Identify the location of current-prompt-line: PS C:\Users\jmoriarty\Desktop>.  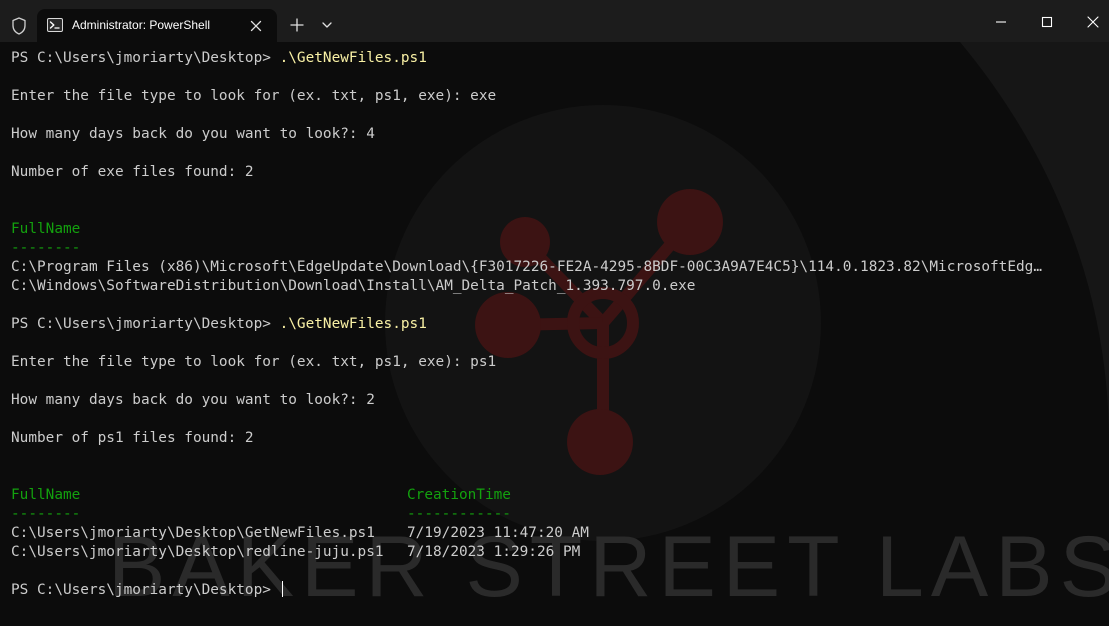
(548, 590).